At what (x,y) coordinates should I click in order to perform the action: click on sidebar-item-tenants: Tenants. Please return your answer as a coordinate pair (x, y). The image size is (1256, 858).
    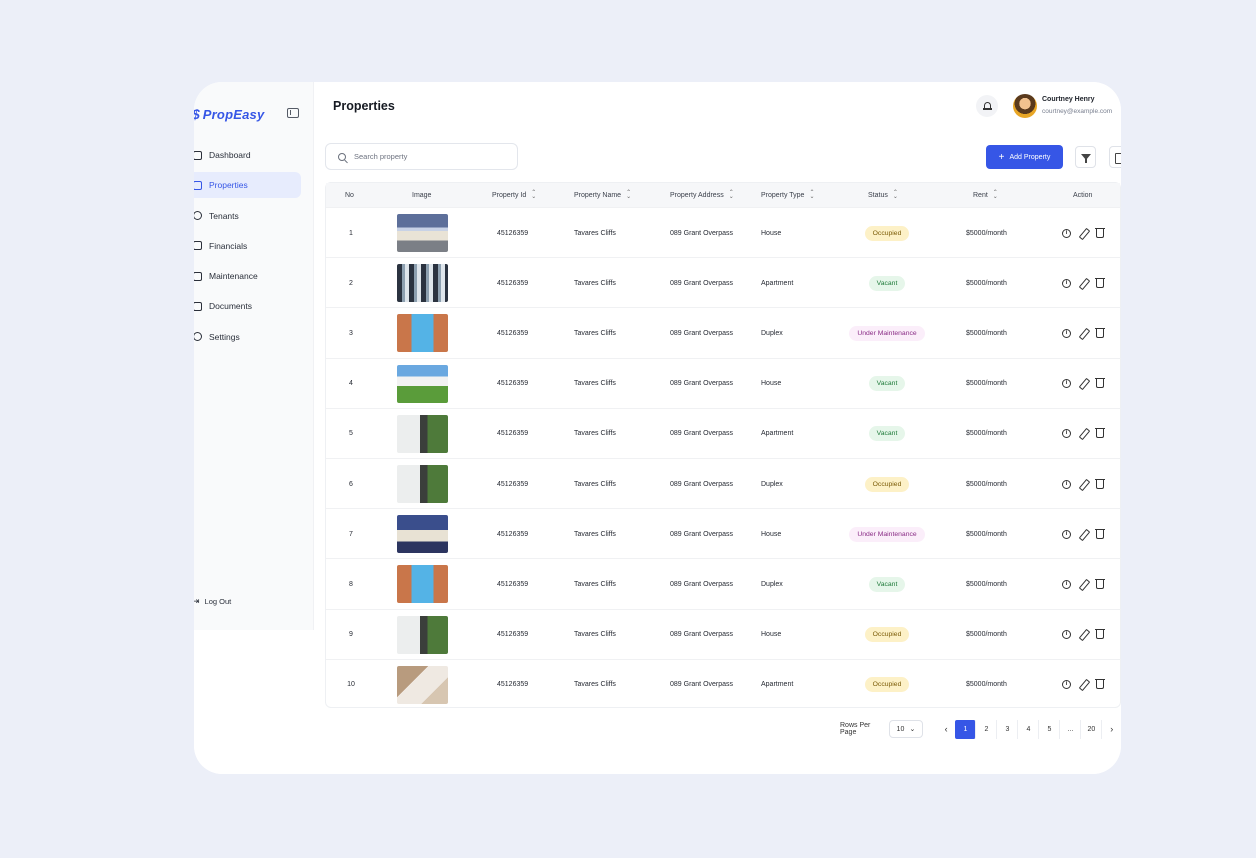
    Looking at the image, I should click on (247, 216).